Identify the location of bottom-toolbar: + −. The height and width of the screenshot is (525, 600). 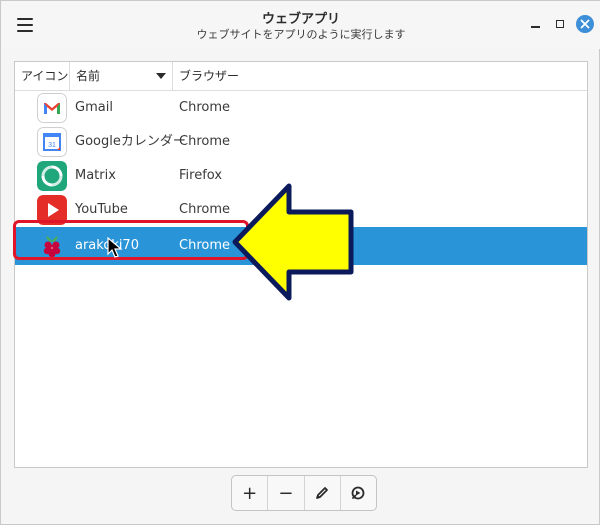
(304, 493).